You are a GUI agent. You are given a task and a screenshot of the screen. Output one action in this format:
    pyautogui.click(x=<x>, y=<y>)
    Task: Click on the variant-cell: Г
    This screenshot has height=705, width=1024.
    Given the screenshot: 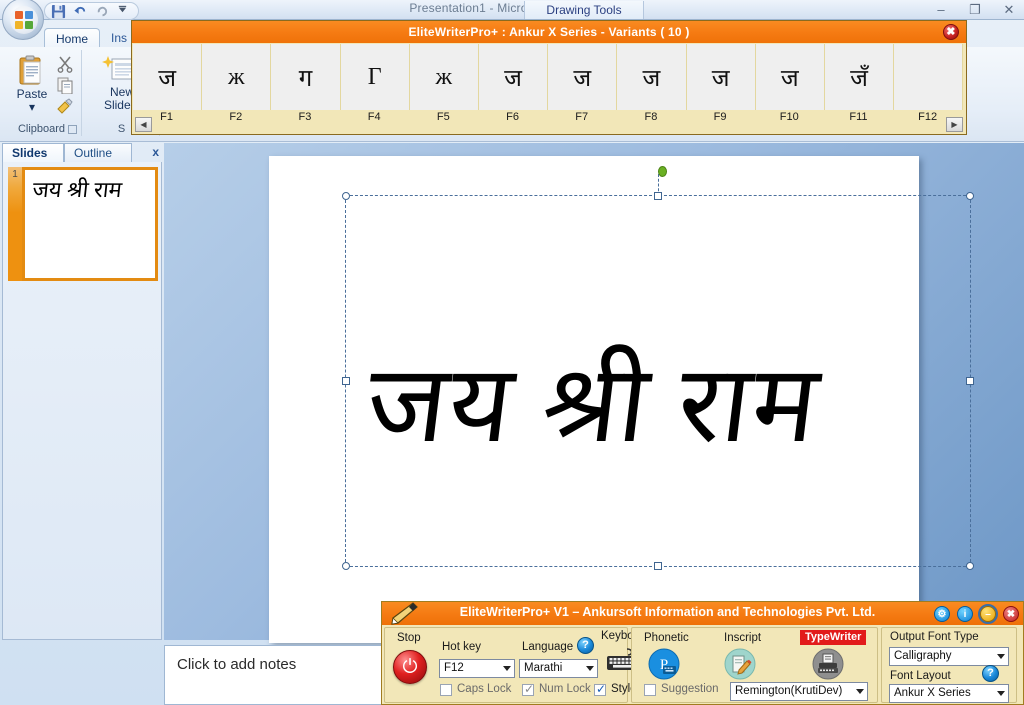 What is the action you would take?
    pyautogui.click(x=375, y=77)
    